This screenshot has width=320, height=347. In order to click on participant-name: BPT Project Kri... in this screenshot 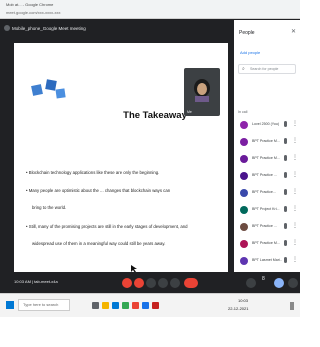, I will do `click(266, 209)`.